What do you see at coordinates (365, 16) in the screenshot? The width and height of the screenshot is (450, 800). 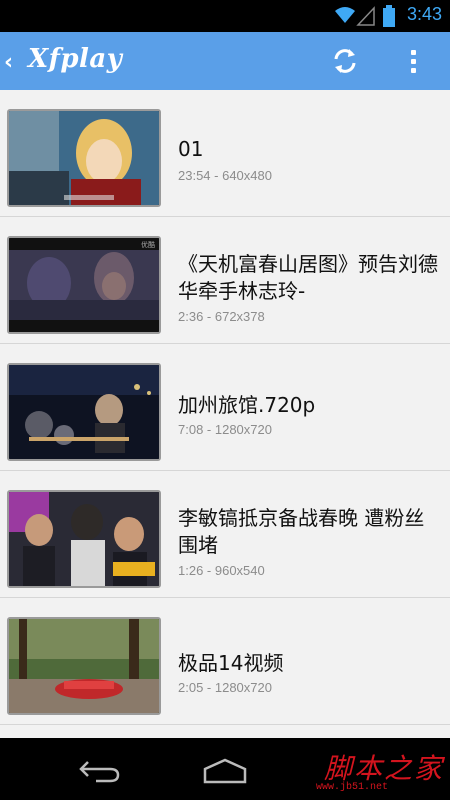 I see `signal-icon` at bounding box center [365, 16].